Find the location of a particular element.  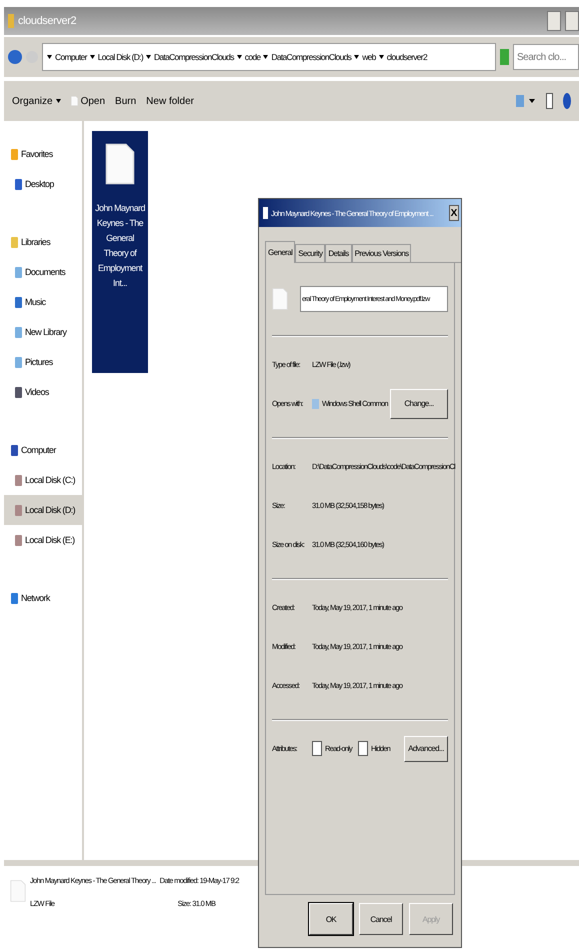

breadcrumb: code is located at coordinates (252, 57).